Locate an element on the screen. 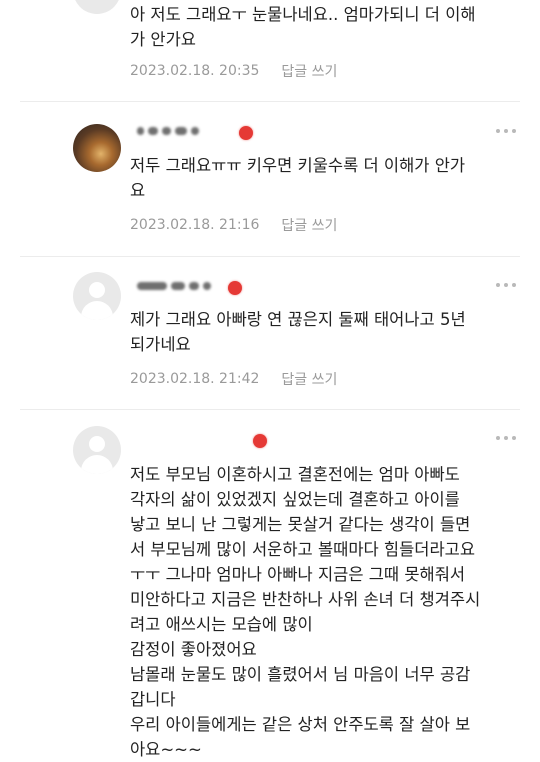 The width and height of the screenshot is (540, 762). comment-text-line: 요 is located at coordinates (138, 190).